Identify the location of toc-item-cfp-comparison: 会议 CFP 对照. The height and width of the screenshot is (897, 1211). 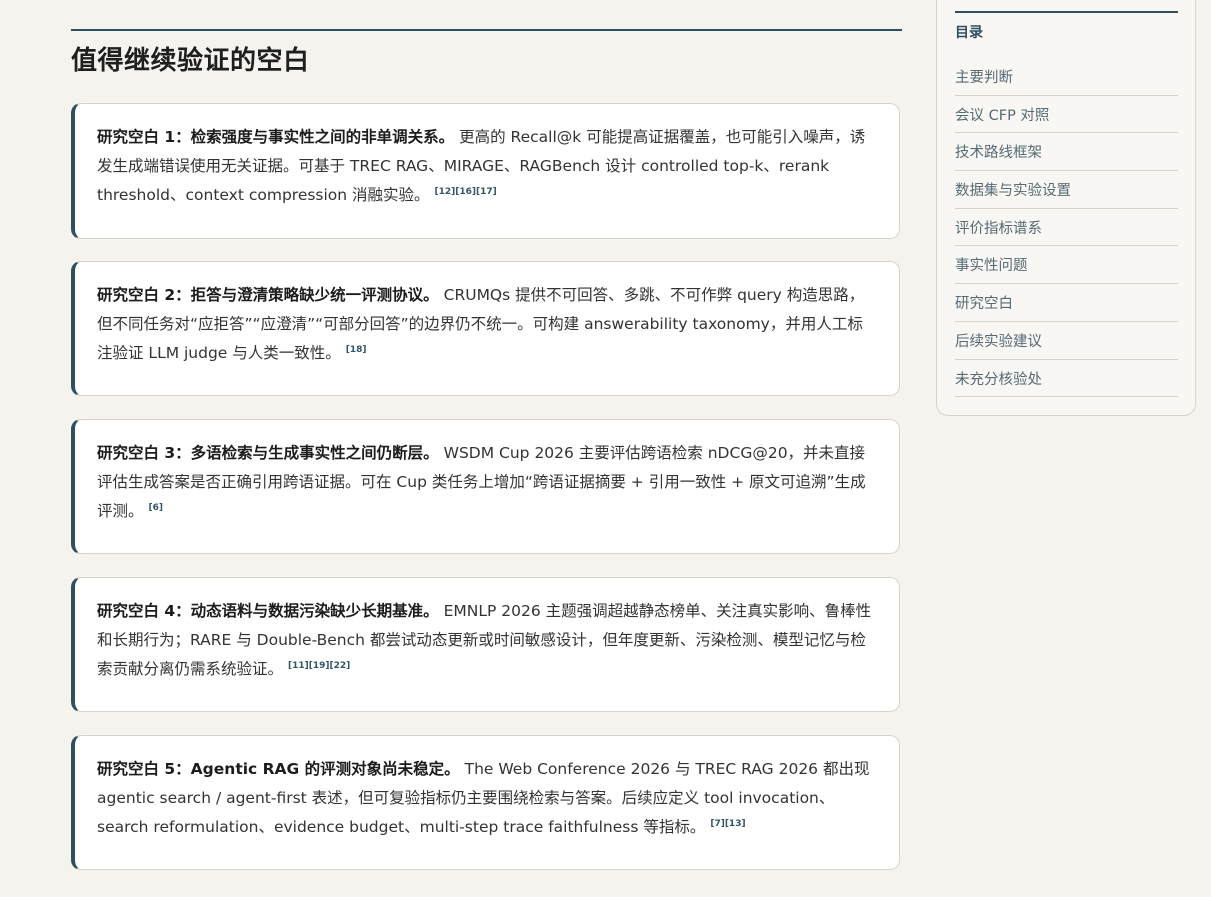
(1066, 115).